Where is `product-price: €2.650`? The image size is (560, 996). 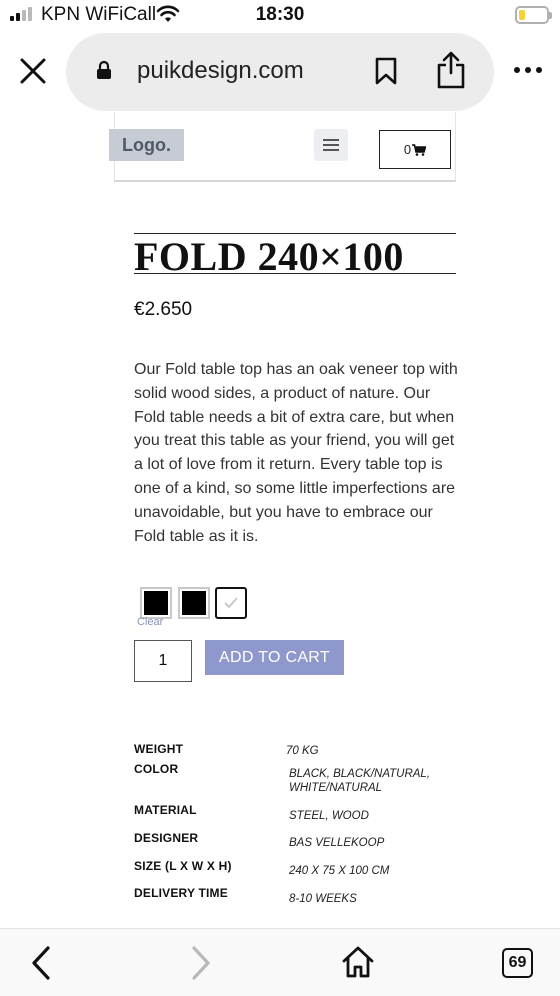 product-price: €2.650 is located at coordinates (163, 309).